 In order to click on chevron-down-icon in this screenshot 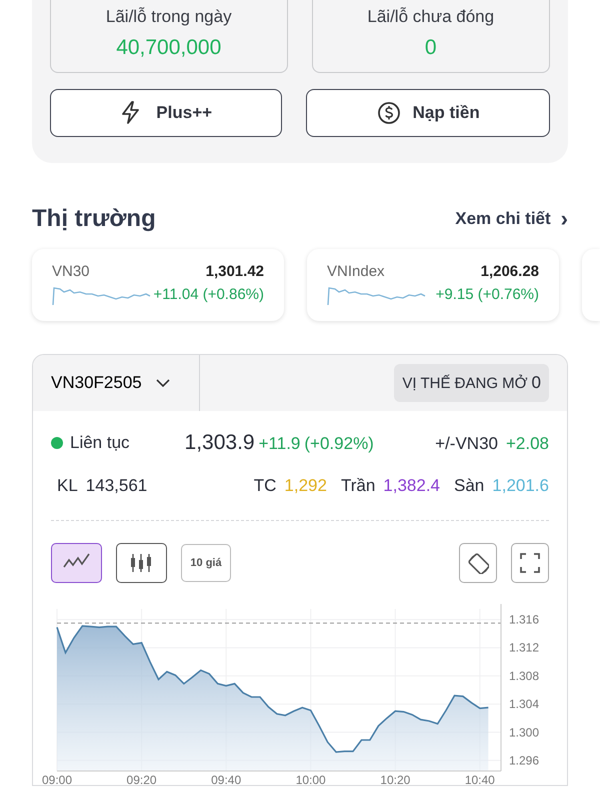, I will do `click(163, 383)`.